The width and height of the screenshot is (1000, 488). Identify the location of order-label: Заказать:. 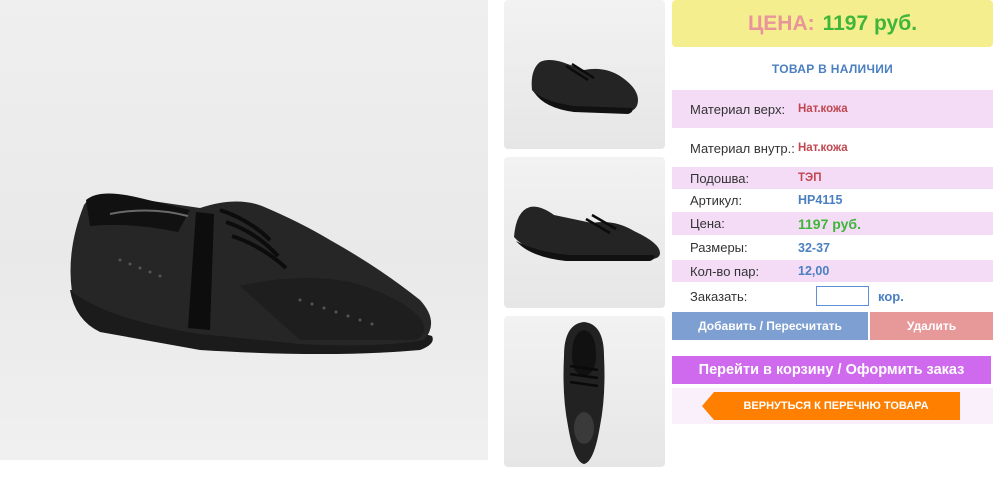
(719, 296).